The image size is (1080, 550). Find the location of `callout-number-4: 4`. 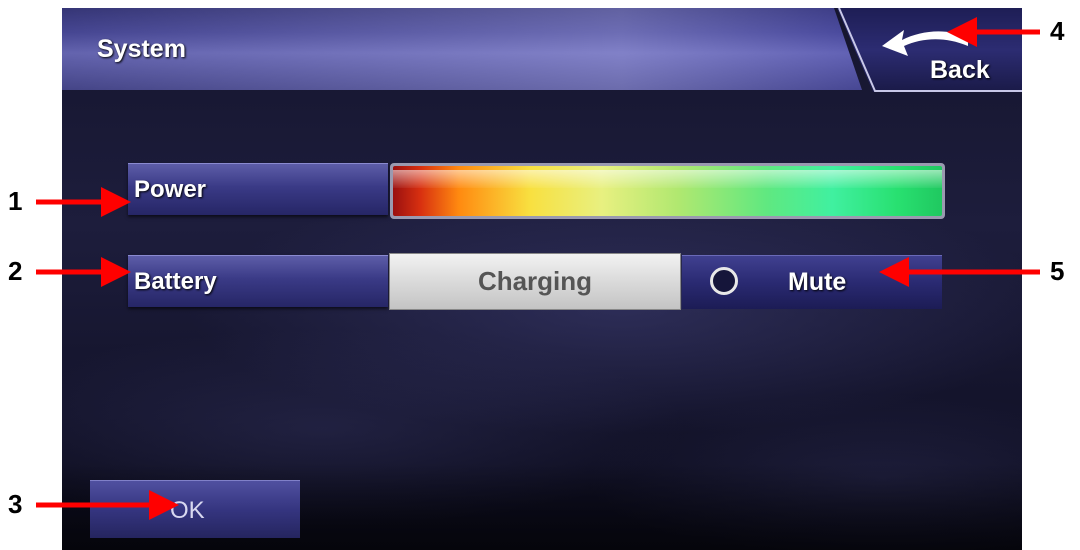

callout-number-4: 4 is located at coordinates (1057, 31).